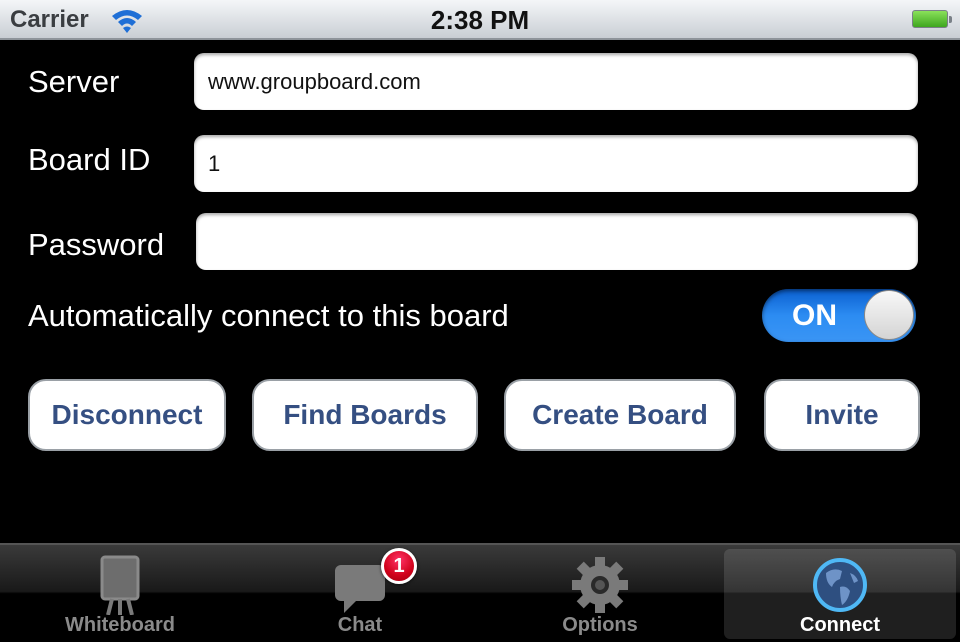 The image size is (960, 642). What do you see at coordinates (360, 625) in the screenshot?
I see `tab-label: Chat` at bounding box center [360, 625].